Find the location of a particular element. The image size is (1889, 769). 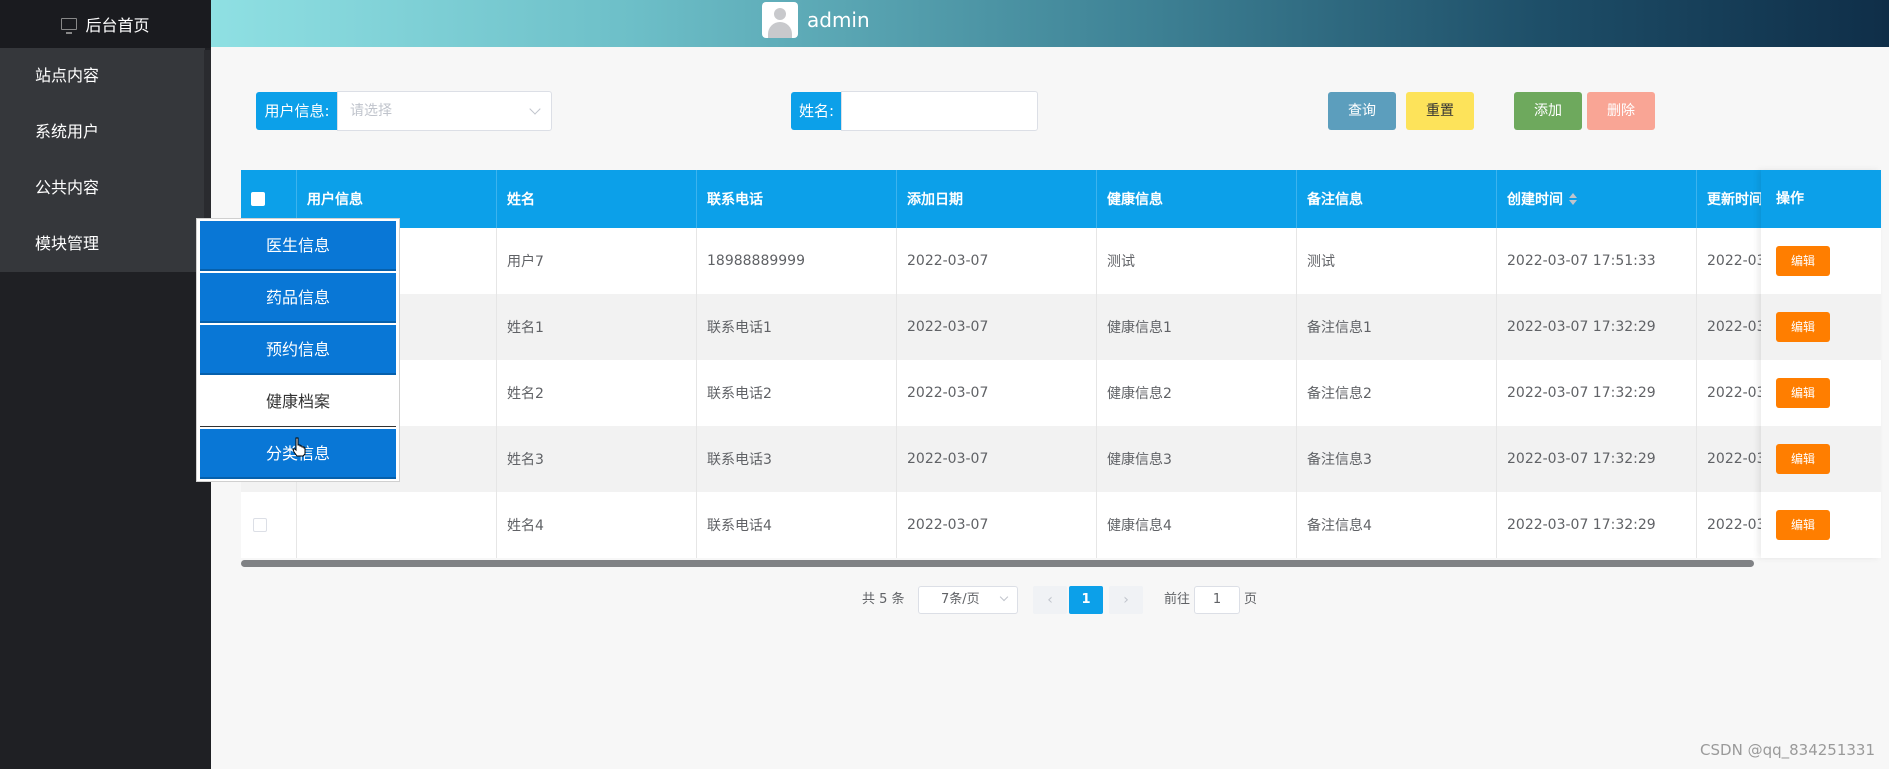

cell-name: 姓名2 is located at coordinates (597, 393).